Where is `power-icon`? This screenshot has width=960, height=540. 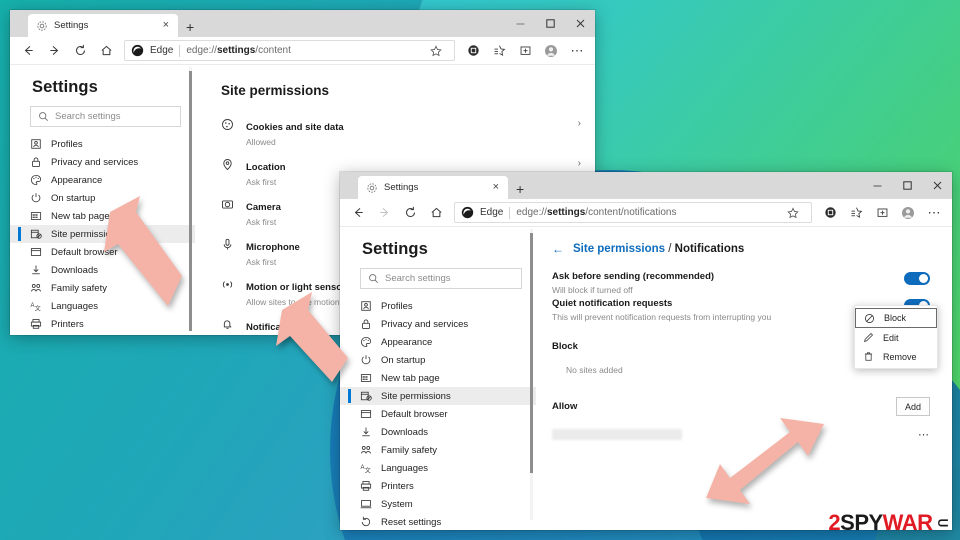 power-icon is located at coordinates (36, 198).